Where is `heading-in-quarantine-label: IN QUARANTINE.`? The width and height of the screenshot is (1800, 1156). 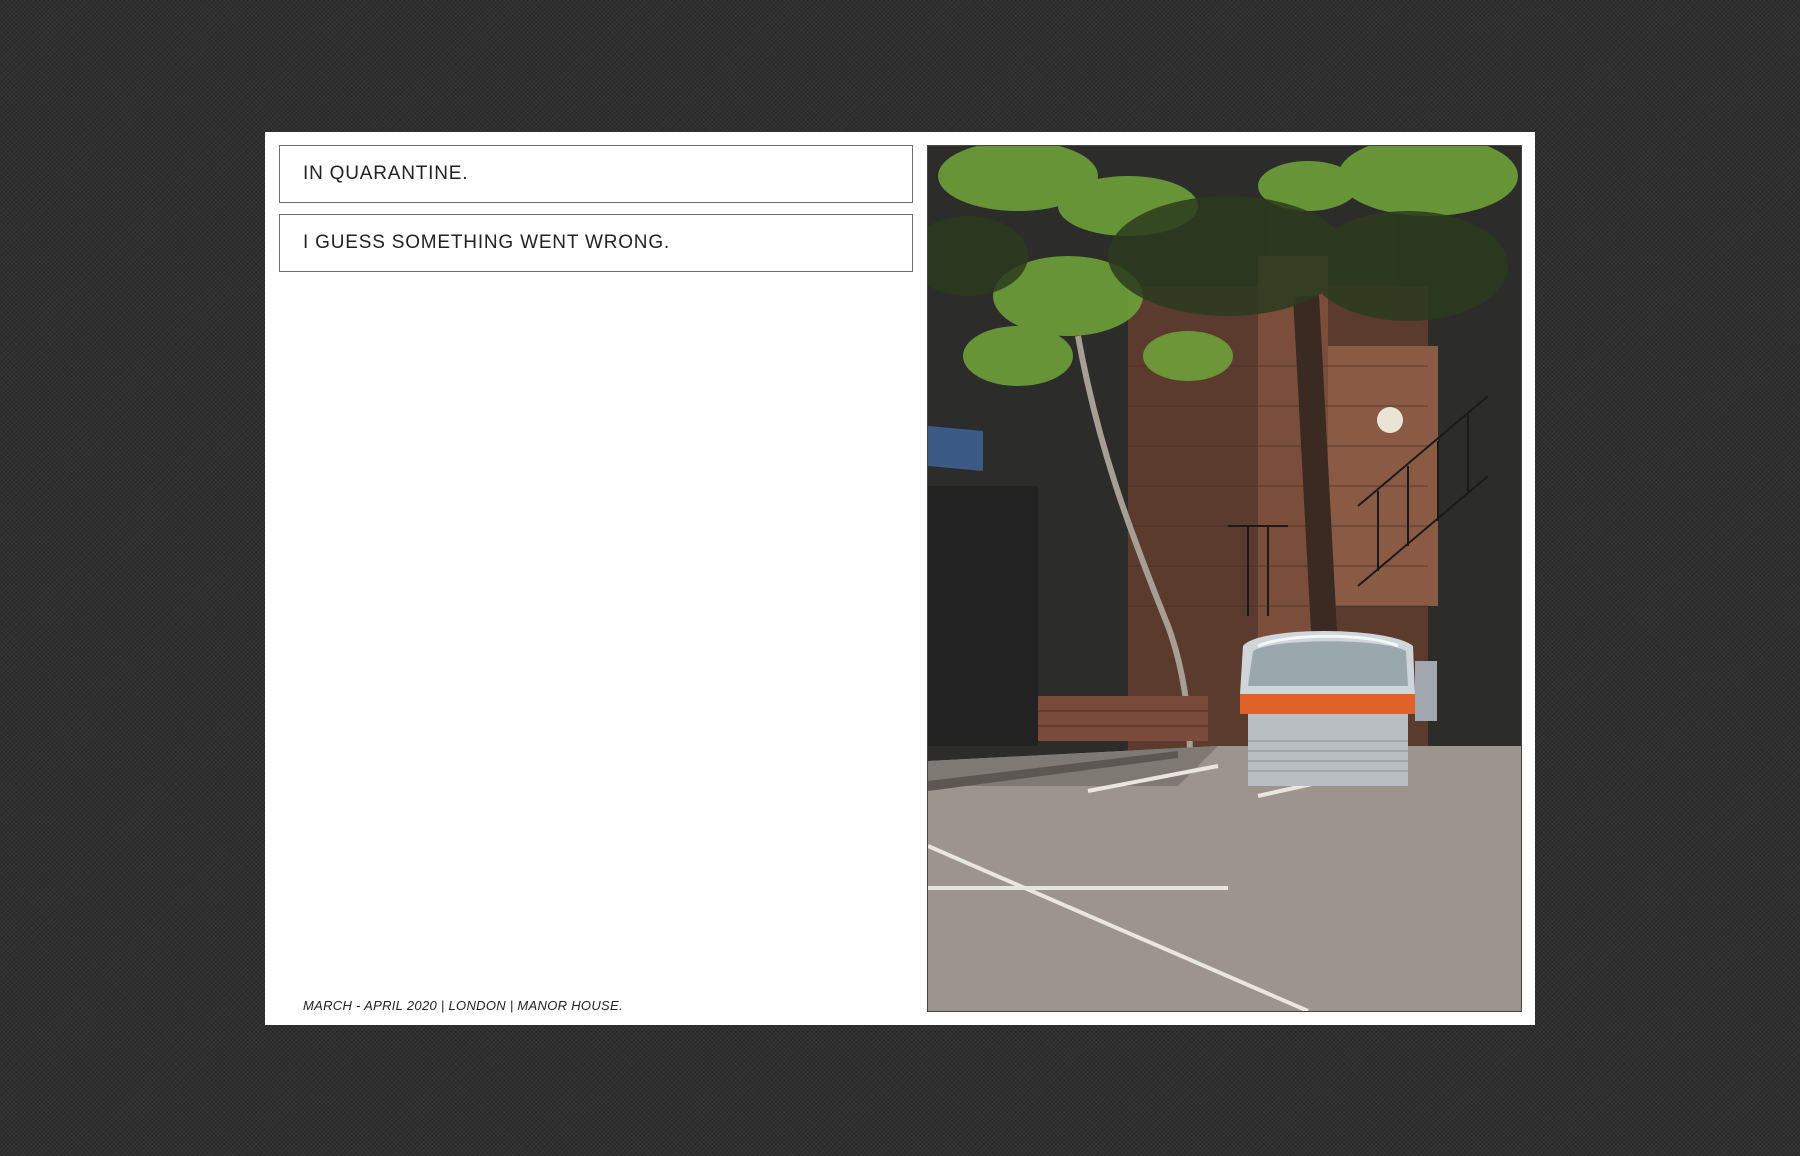
heading-in-quarantine-label: IN QUARANTINE. is located at coordinates (386, 173).